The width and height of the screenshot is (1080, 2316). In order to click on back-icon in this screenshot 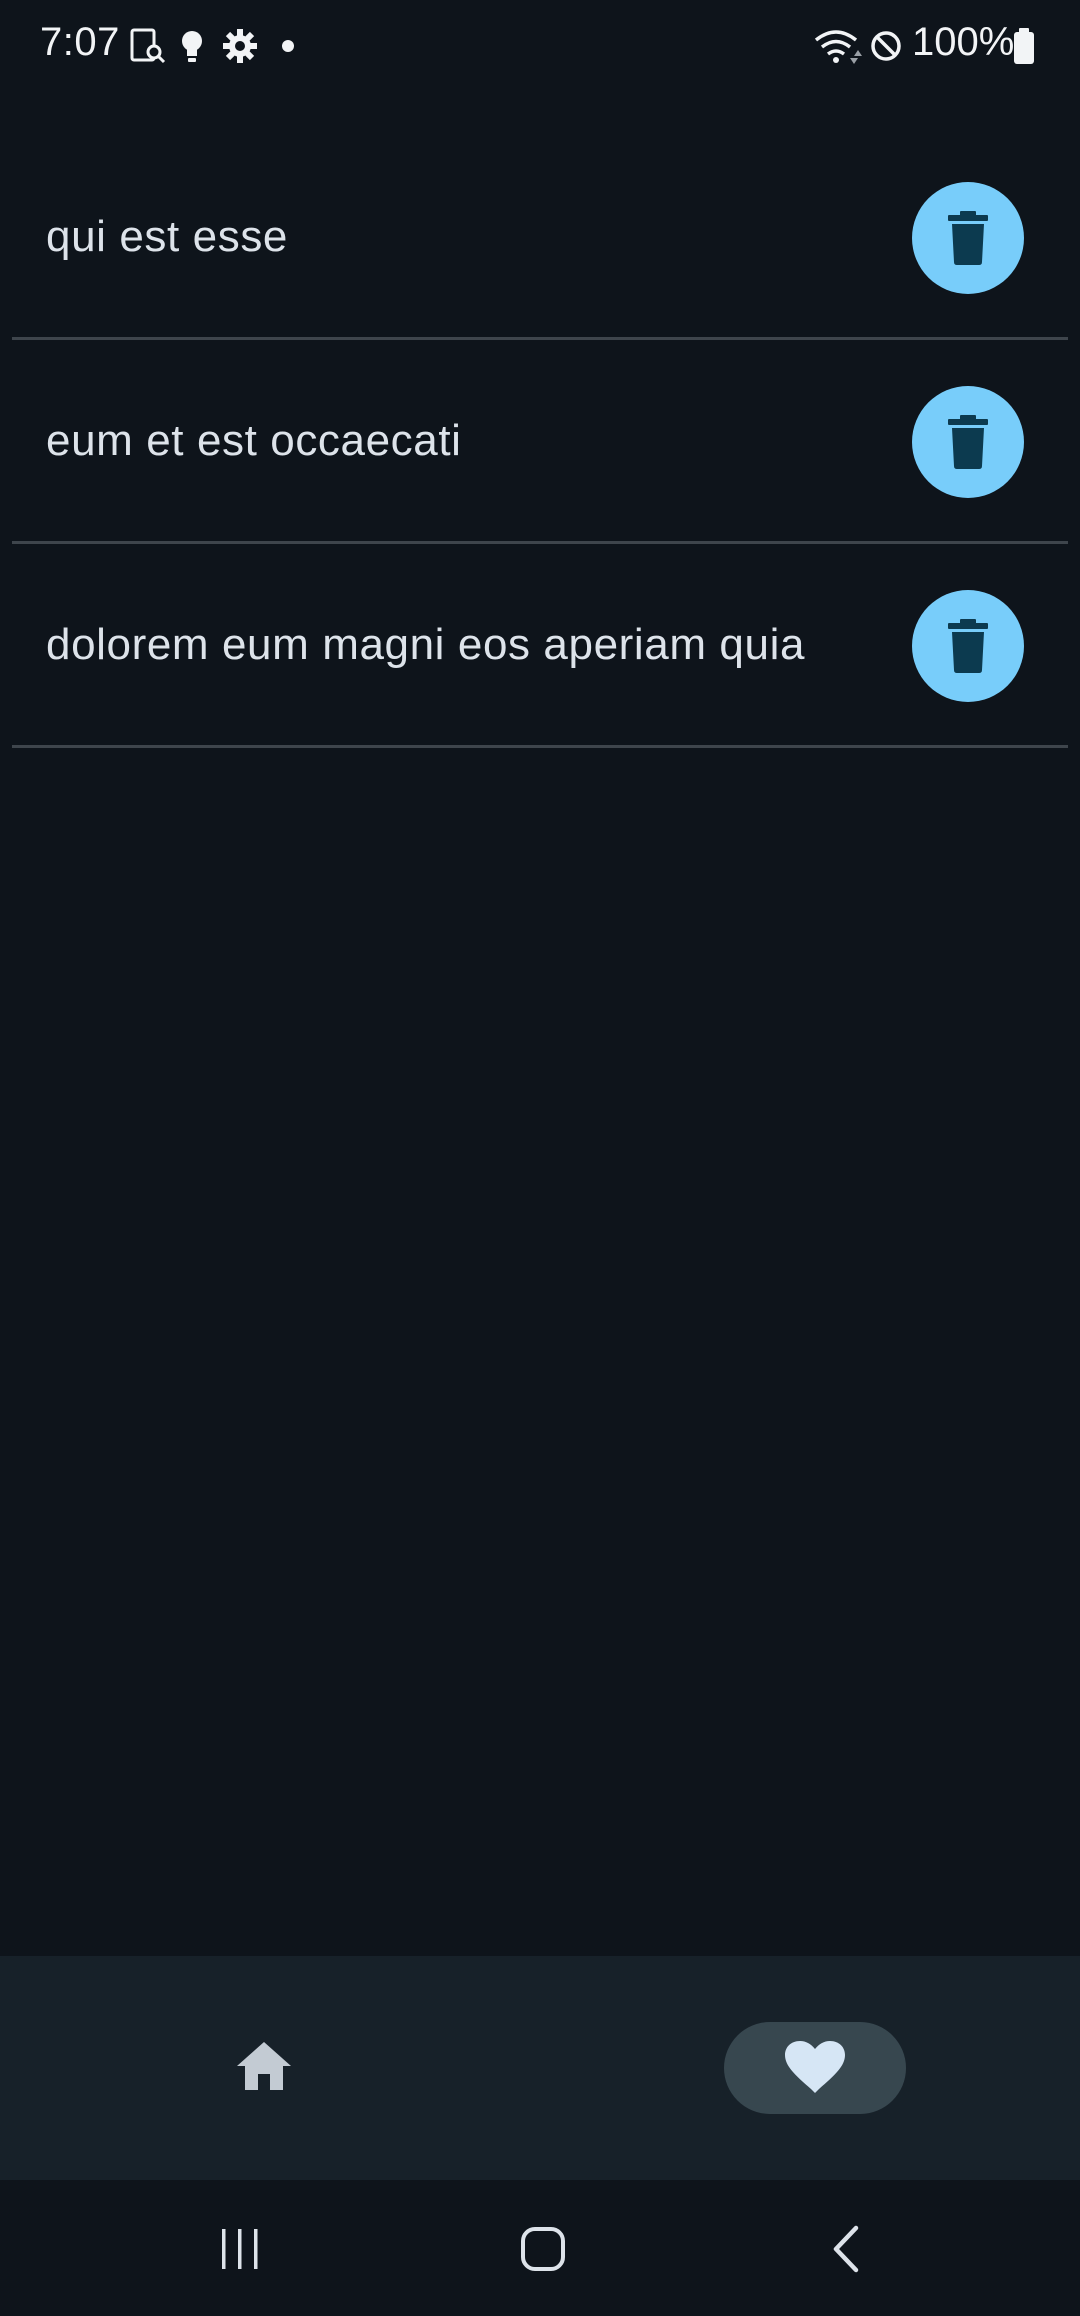, I will do `click(846, 2249)`.